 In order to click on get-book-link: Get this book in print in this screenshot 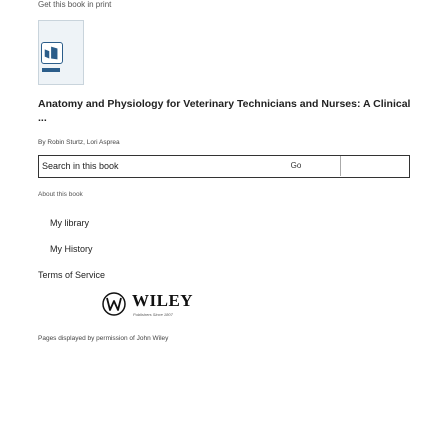, I will do `click(74, 5)`.